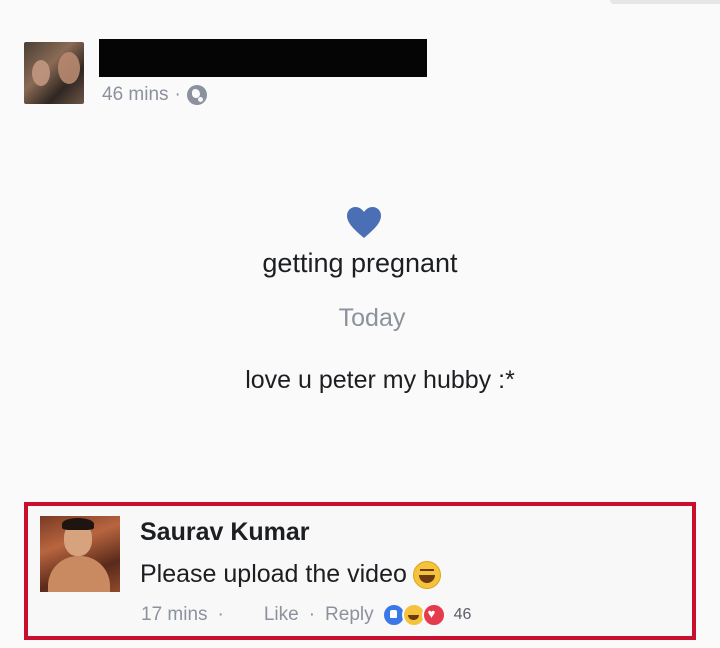 Image resolution: width=720 pixels, height=648 pixels. What do you see at coordinates (426, 574) in the screenshot?
I see `laughing-face-icon` at bounding box center [426, 574].